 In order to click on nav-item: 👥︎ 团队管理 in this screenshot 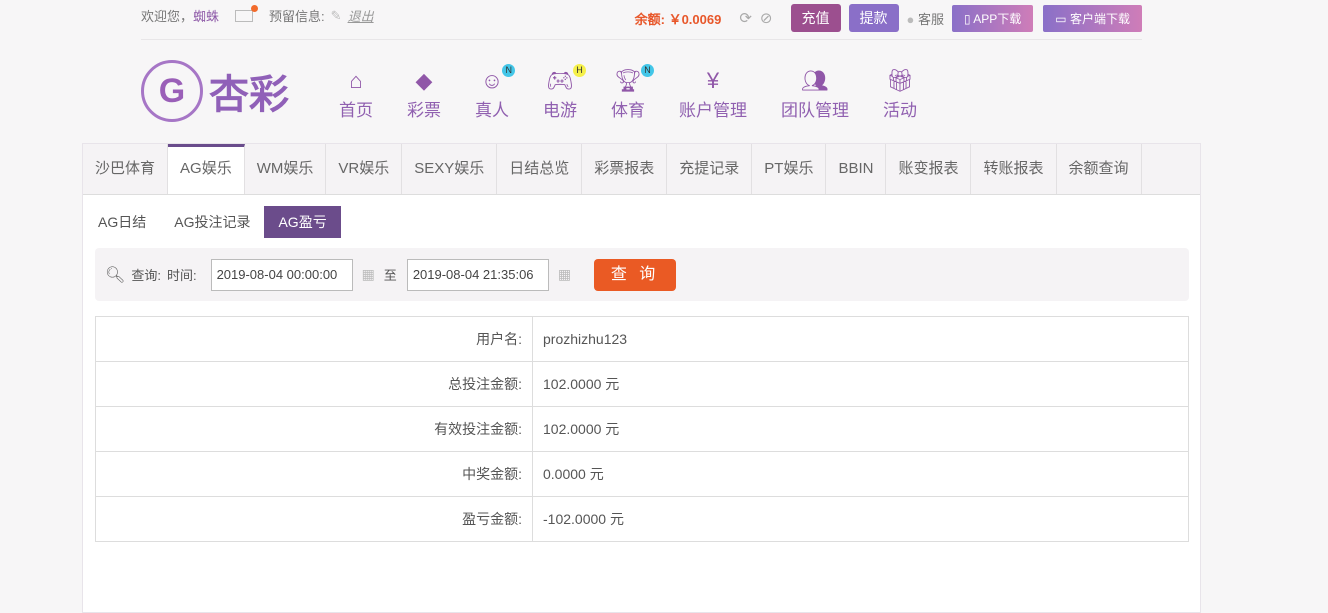, I will do `click(815, 94)`.